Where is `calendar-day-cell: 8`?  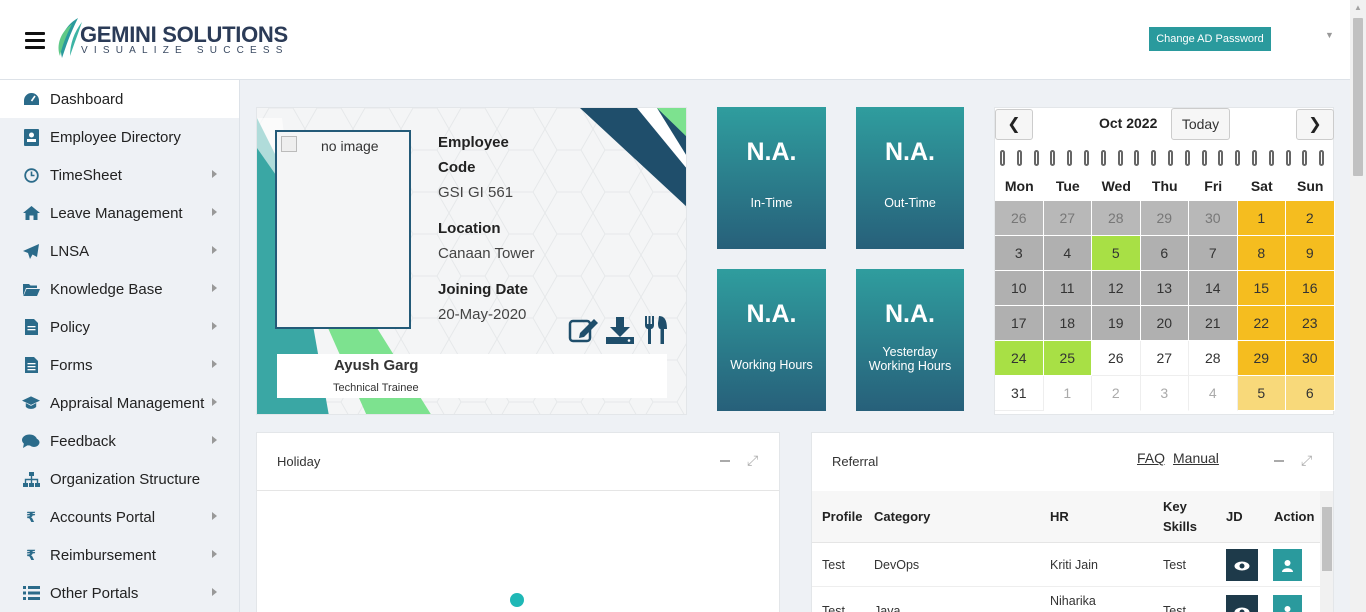 calendar-day-cell: 8 is located at coordinates (1261, 253).